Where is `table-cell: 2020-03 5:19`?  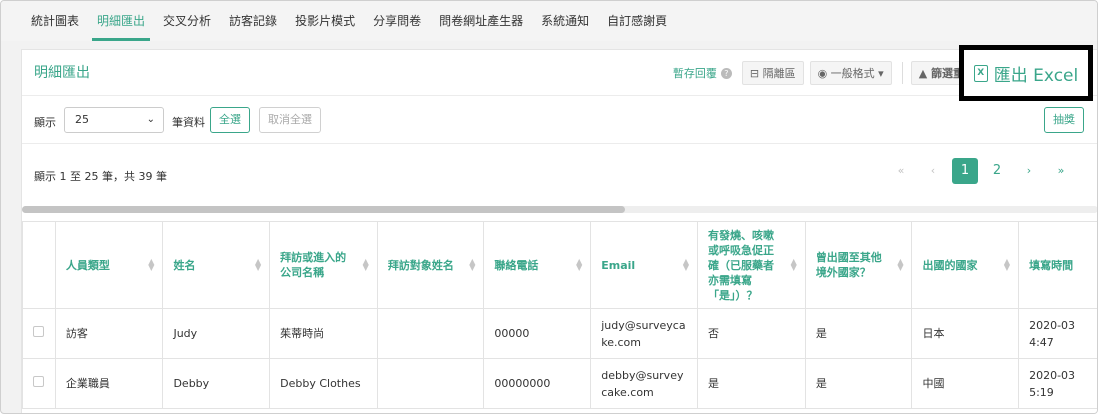 table-cell: 2020-03 5:19 is located at coordinates (1057, 383).